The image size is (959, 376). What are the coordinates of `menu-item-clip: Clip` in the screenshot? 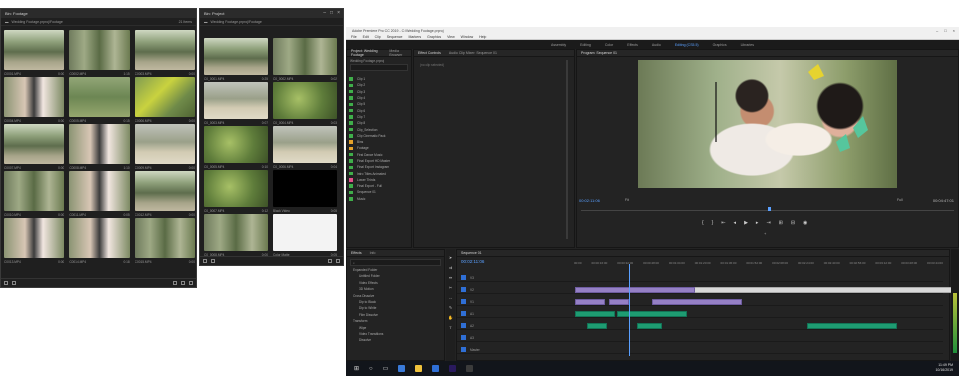 It's located at (378, 37).